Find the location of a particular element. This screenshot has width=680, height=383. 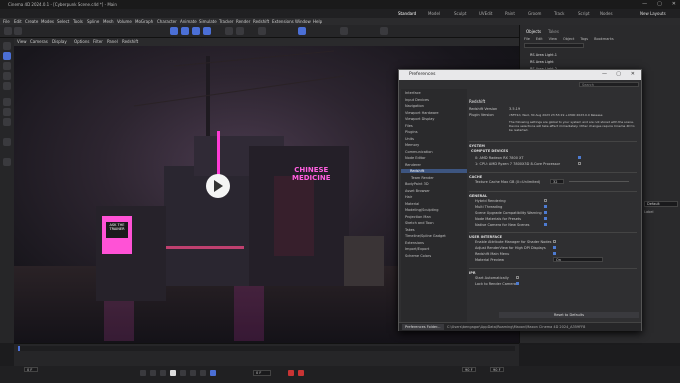

menu-select: Select is located at coordinates (63, 21).